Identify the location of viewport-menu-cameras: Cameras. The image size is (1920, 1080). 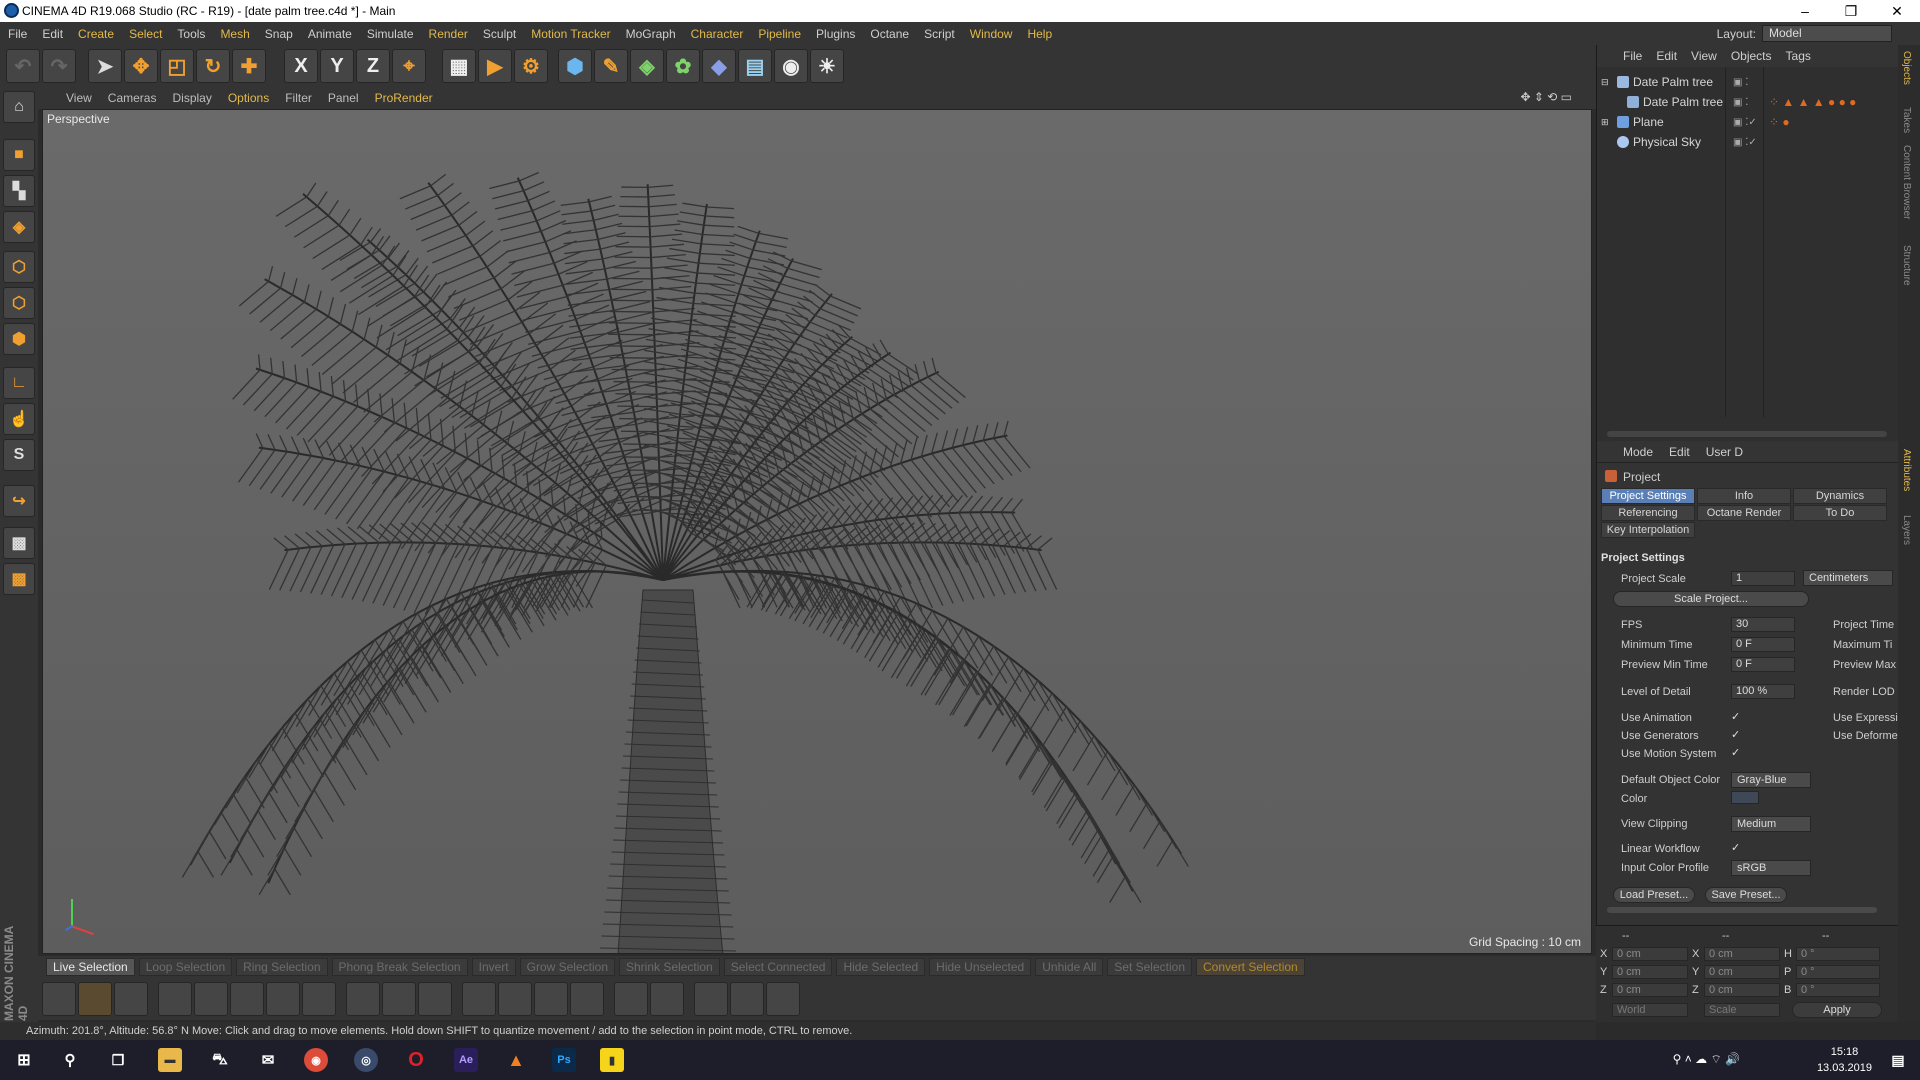
(132, 98).